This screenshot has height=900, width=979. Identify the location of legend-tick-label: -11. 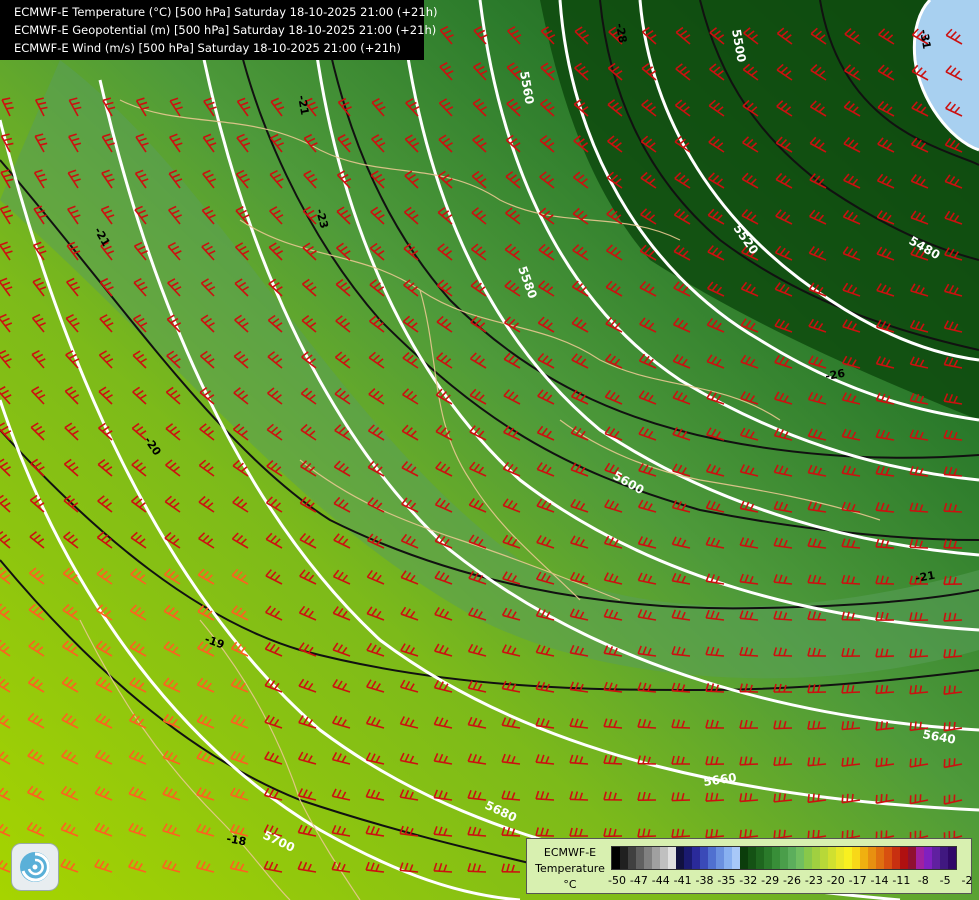
(901, 880).